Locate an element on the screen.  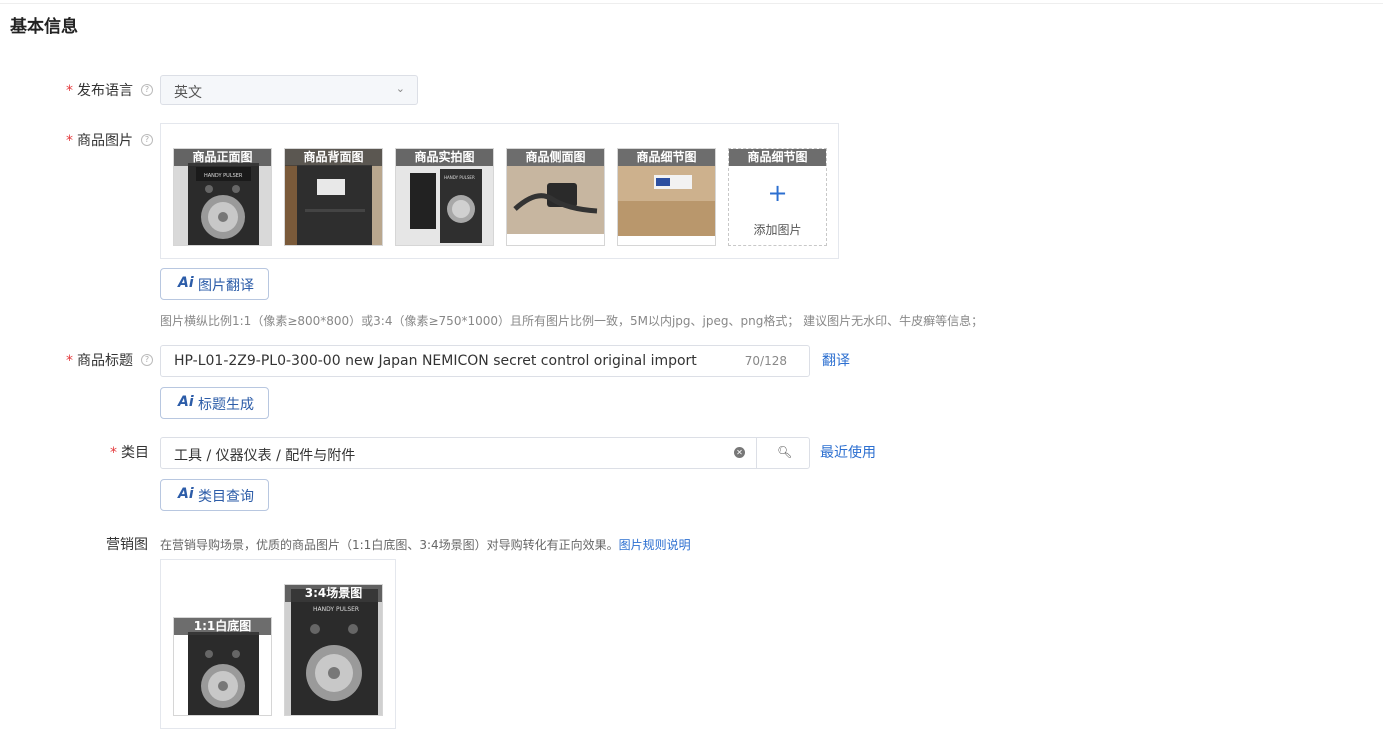
language-select: 英文 ⌄ is located at coordinates (289, 90).